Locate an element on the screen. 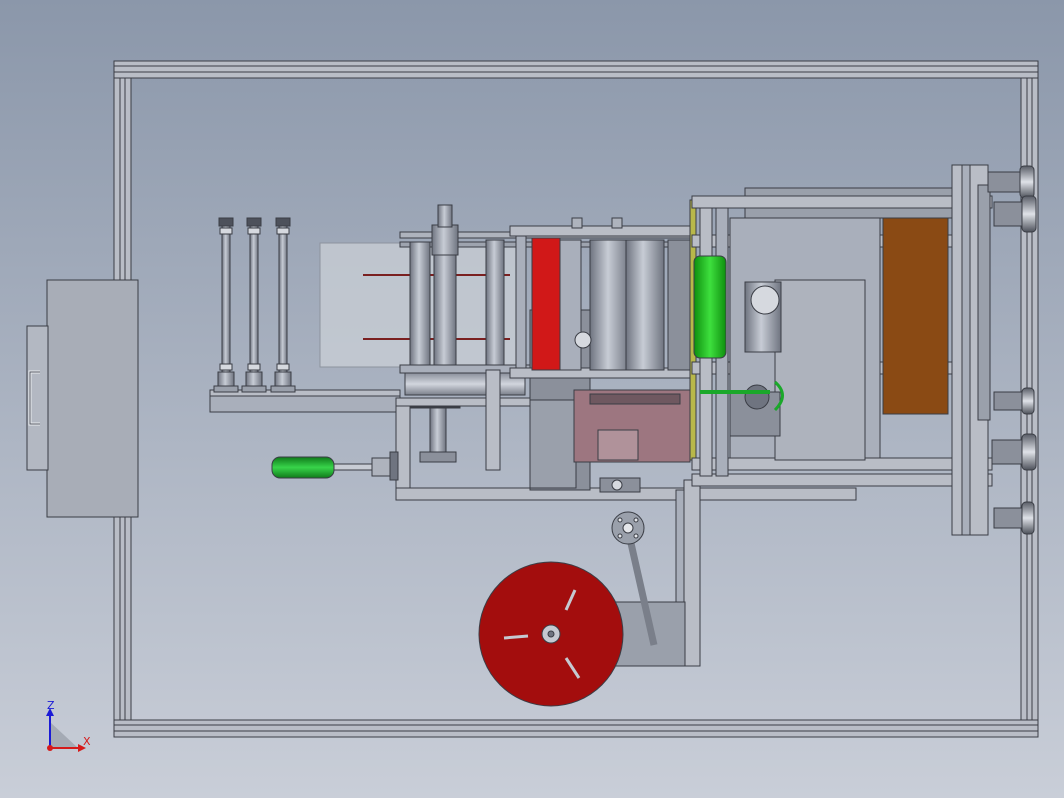  triad-origin is located at coordinates (50, 748).